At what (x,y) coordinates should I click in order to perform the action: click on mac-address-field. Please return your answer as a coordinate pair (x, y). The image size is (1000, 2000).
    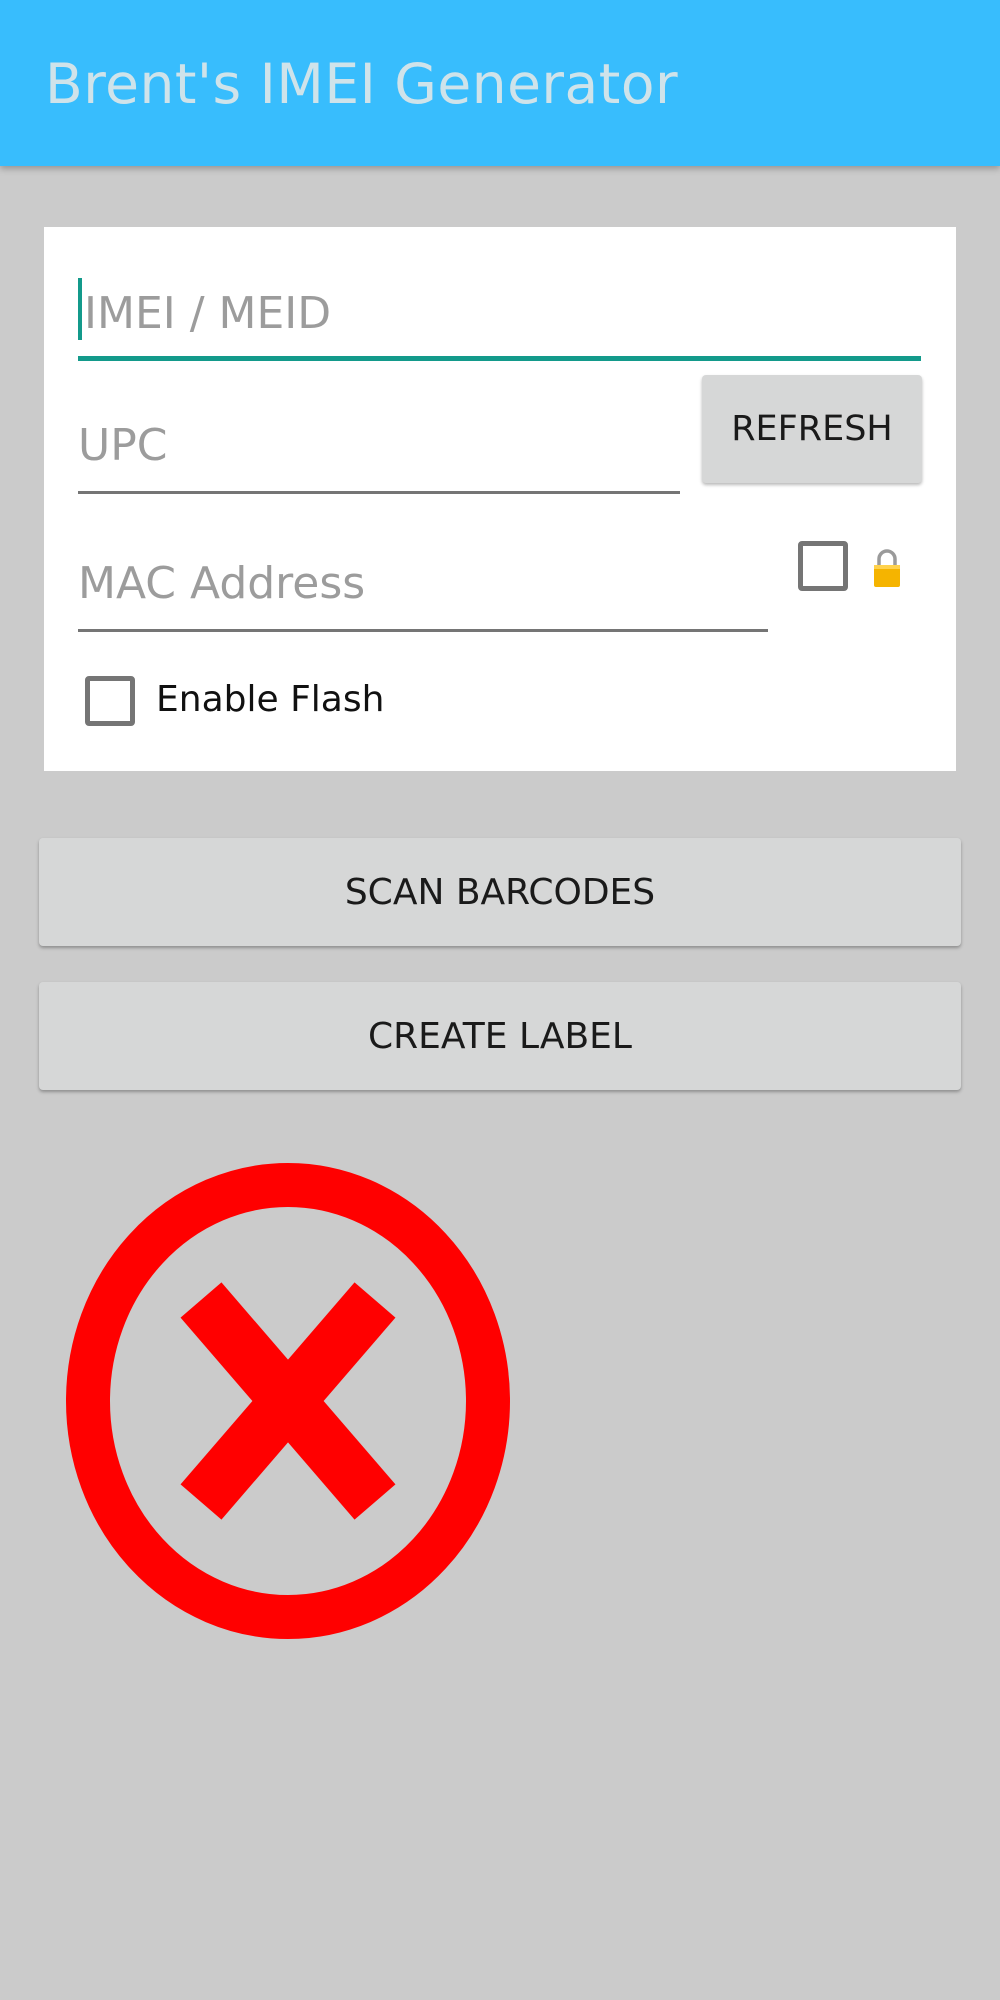
    Looking at the image, I should click on (423, 577).